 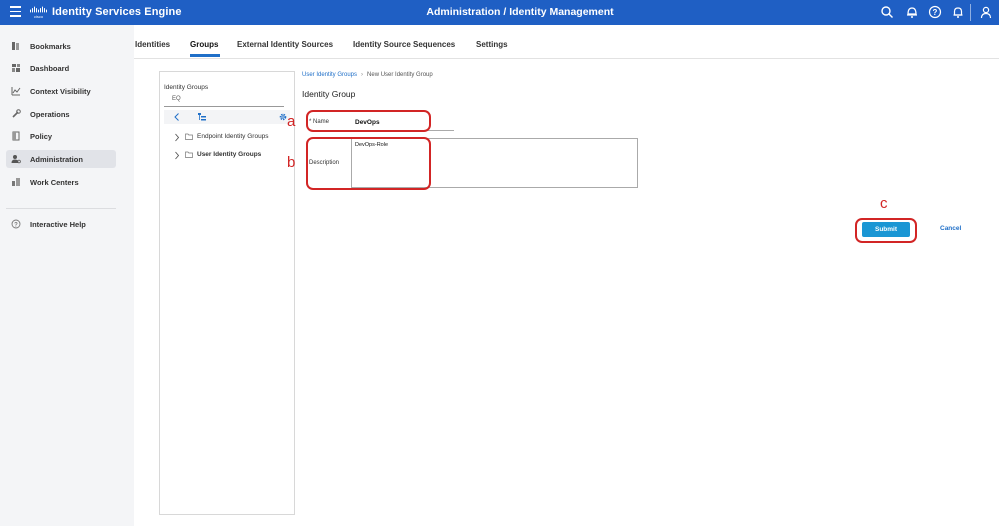 I want to click on sidebar-item-dashboard: Dashboard, so click(x=61, y=68).